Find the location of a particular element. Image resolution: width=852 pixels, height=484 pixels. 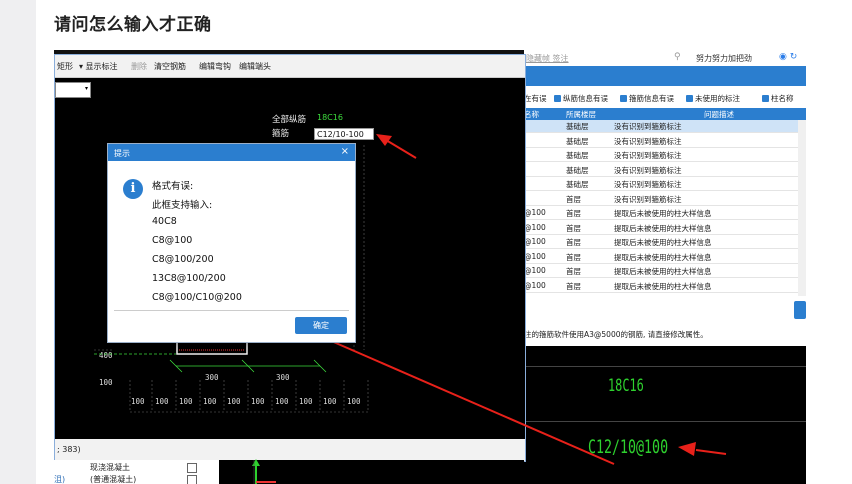

dialog-text-line: 40C8 is located at coordinates (164, 221).